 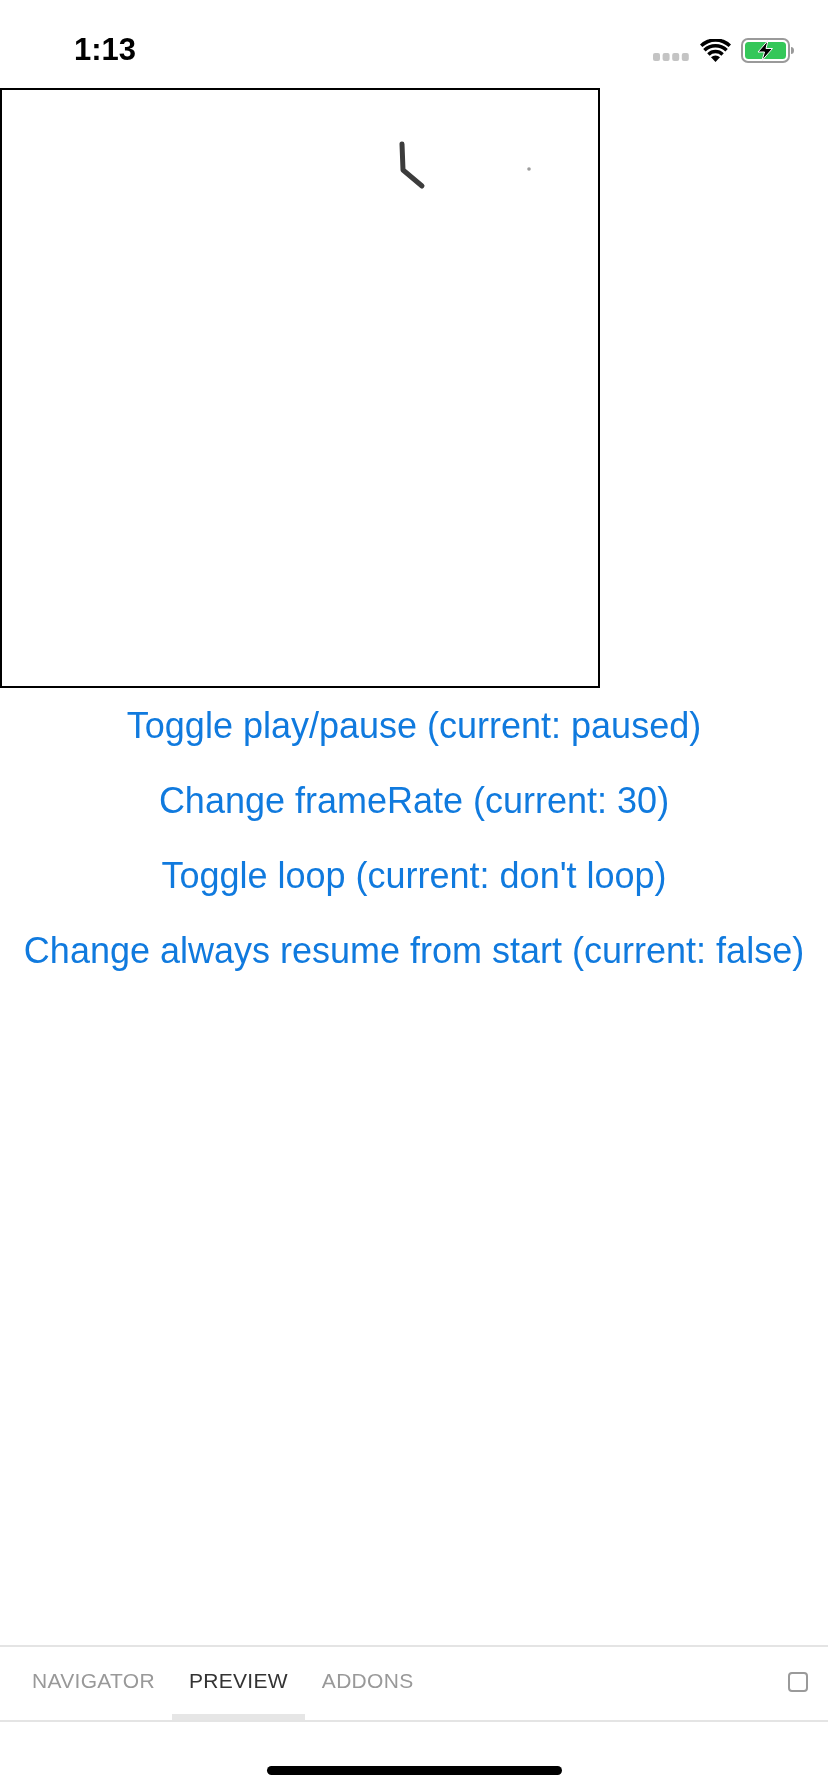 I want to click on signal-icon, so click(x=671, y=57).